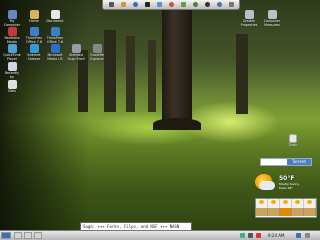 Image resolution: width=320 pixels, height=240 pixels. What do you see at coordinates (272, 14) in the screenshot?
I see `computer-measures-icon` at bounding box center [272, 14].